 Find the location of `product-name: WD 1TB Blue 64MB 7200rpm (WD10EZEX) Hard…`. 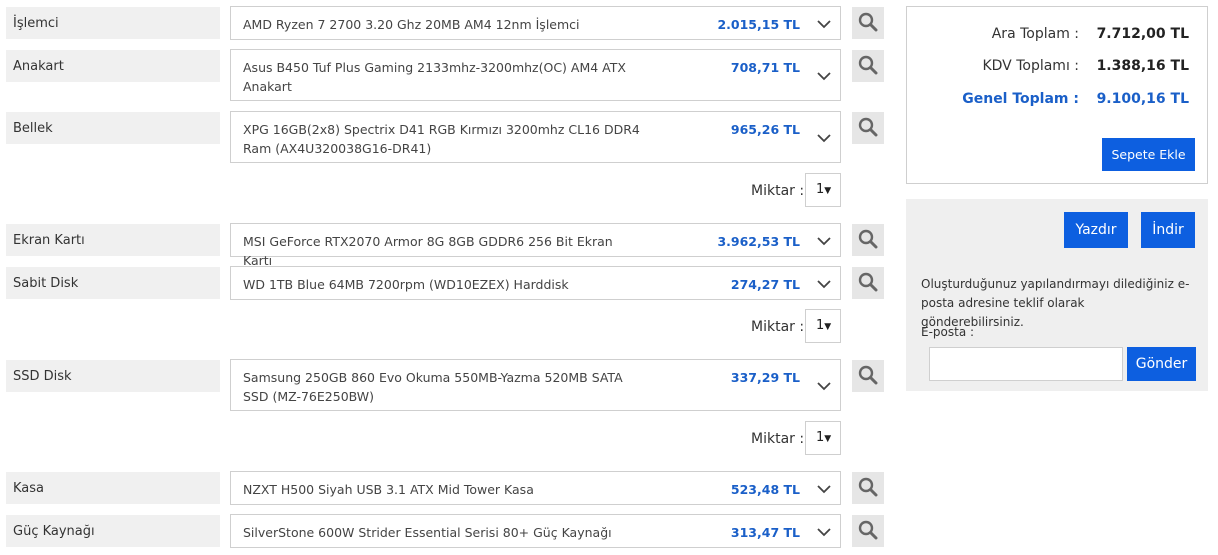

product-name: WD 1TB Blue 64MB 7200rpm (WD10EZEX) Hard… is located at coordinates (406, 284).